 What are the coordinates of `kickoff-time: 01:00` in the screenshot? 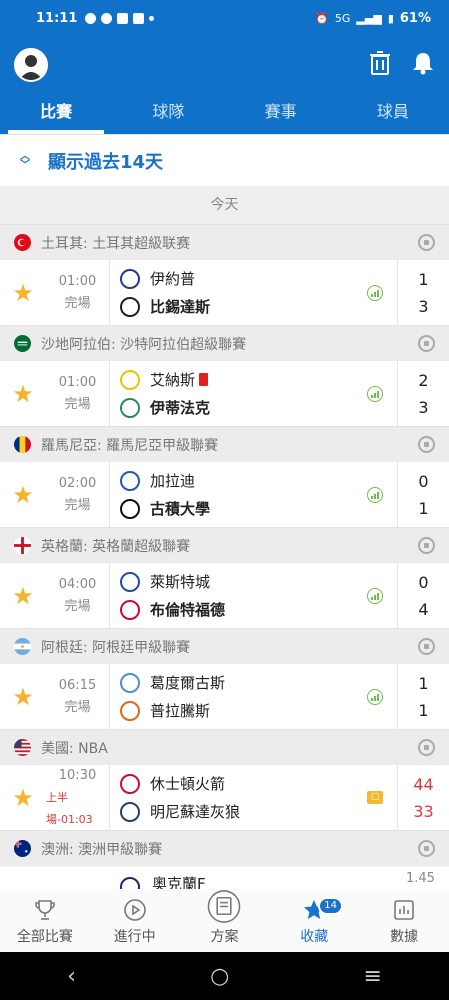 It's located at (77, 382).